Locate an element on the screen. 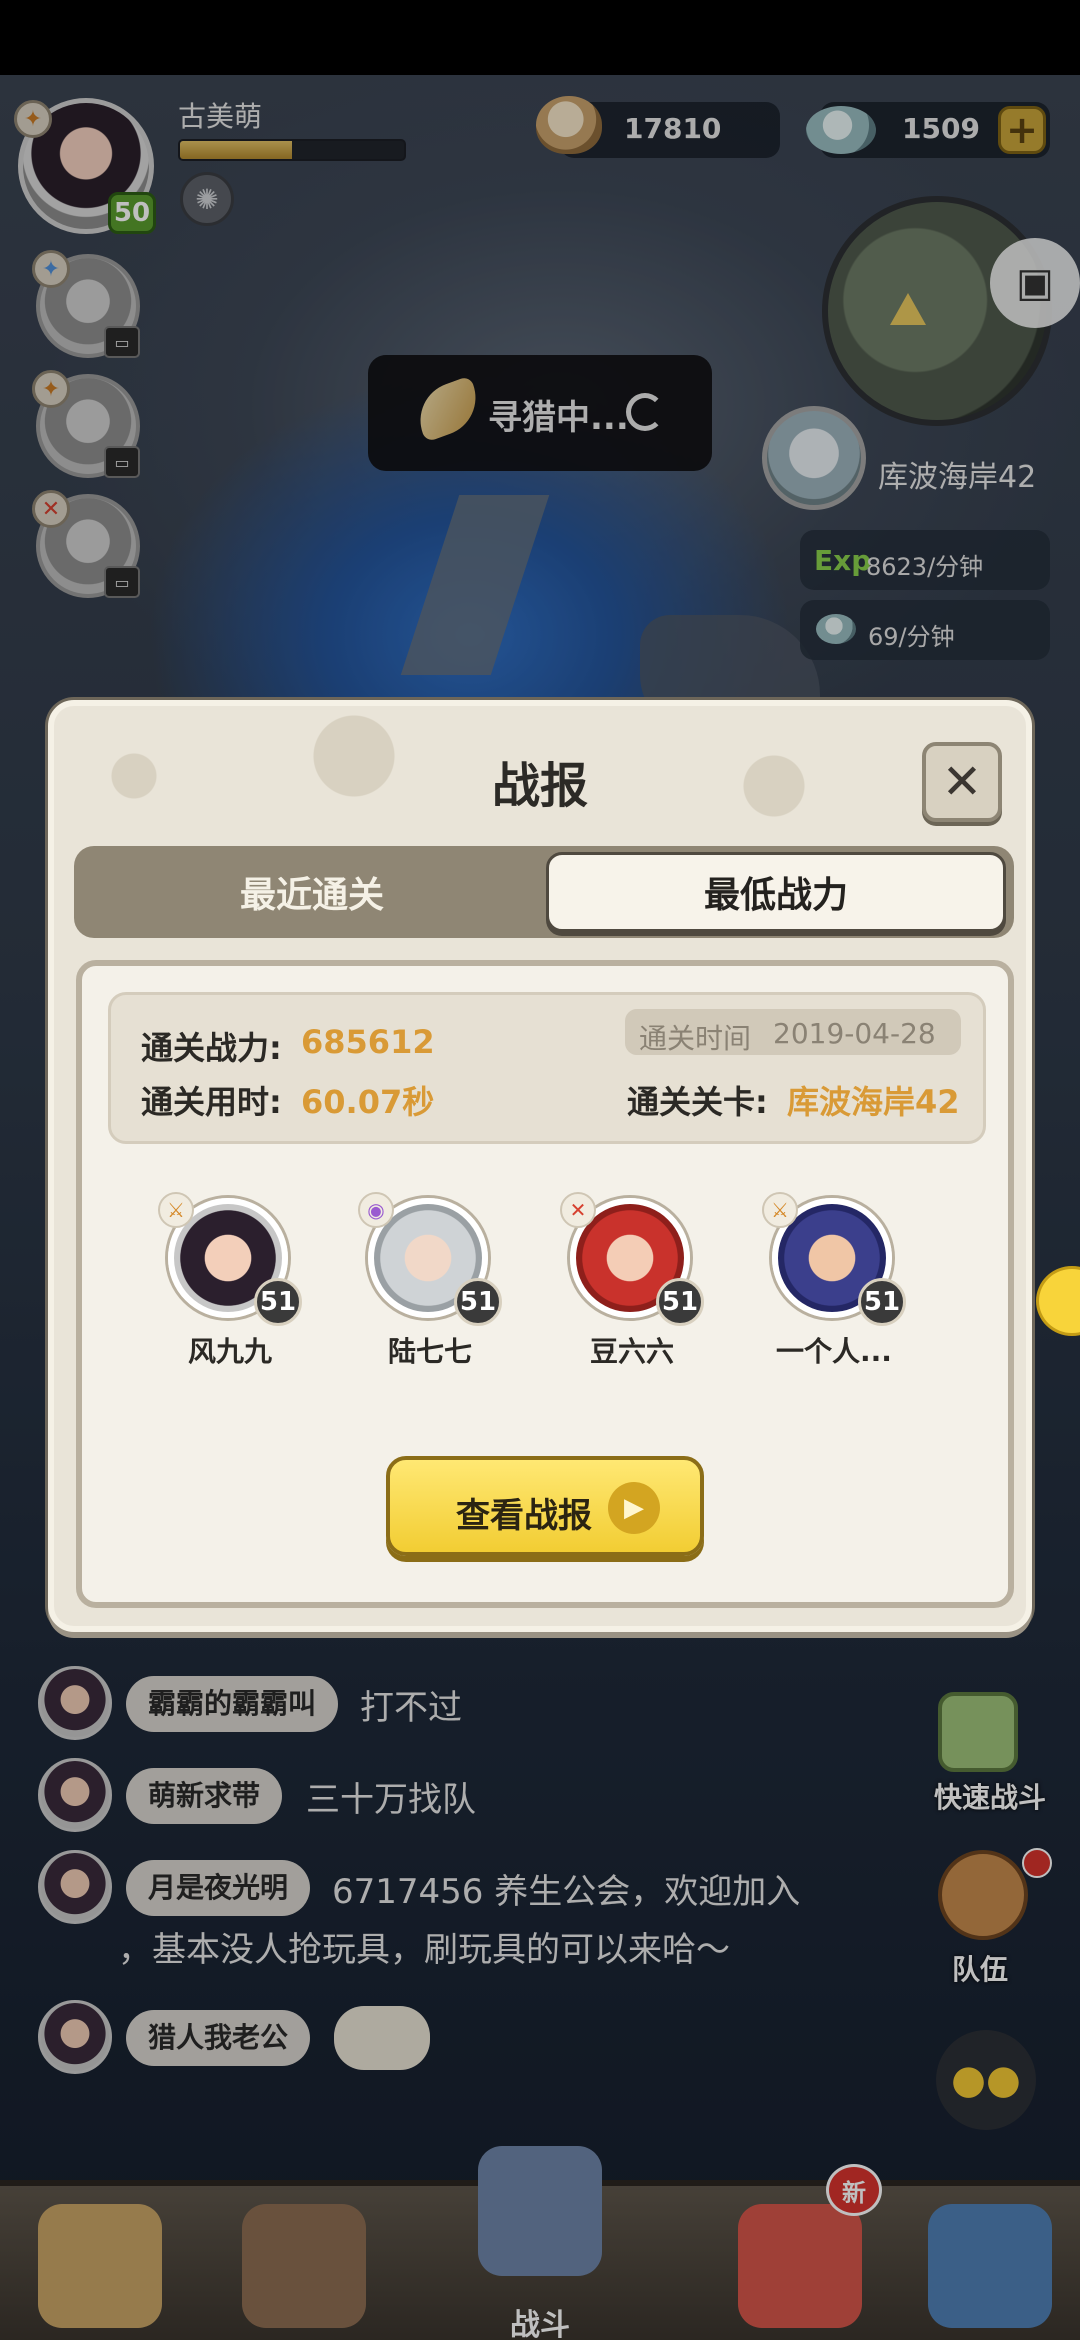  view-report-button: 查看战报 ▶ is located at coordinates (545, 1506).